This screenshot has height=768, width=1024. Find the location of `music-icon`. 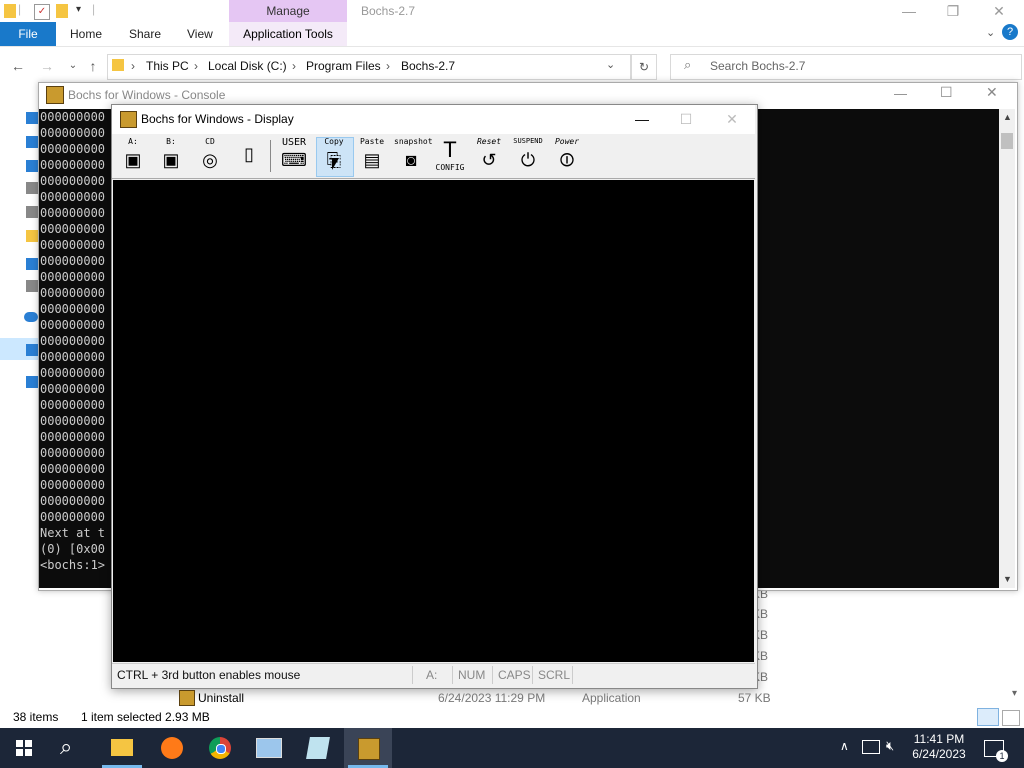

music-icon is located at coordinates (32, 264).